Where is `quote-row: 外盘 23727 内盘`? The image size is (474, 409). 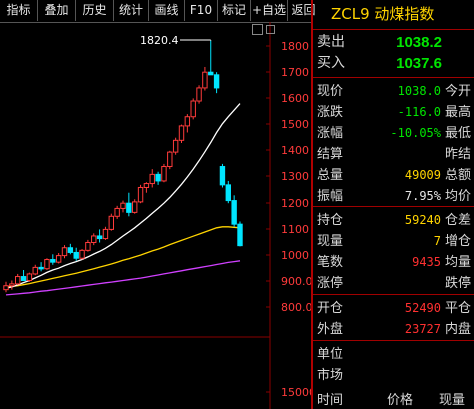 quote-row: 外盘 23727 内盘 is located at coordinates (393, 329).